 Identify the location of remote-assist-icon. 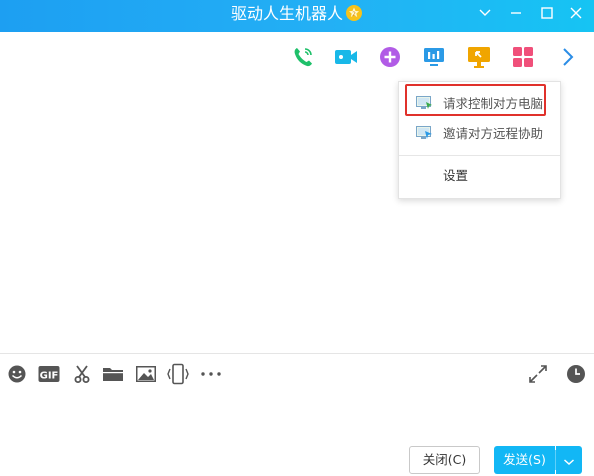
(479, 57).